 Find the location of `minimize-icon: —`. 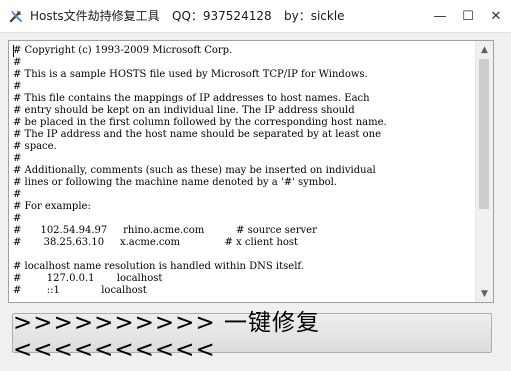

minimize-icon: — is located at coordinates (440, 16).